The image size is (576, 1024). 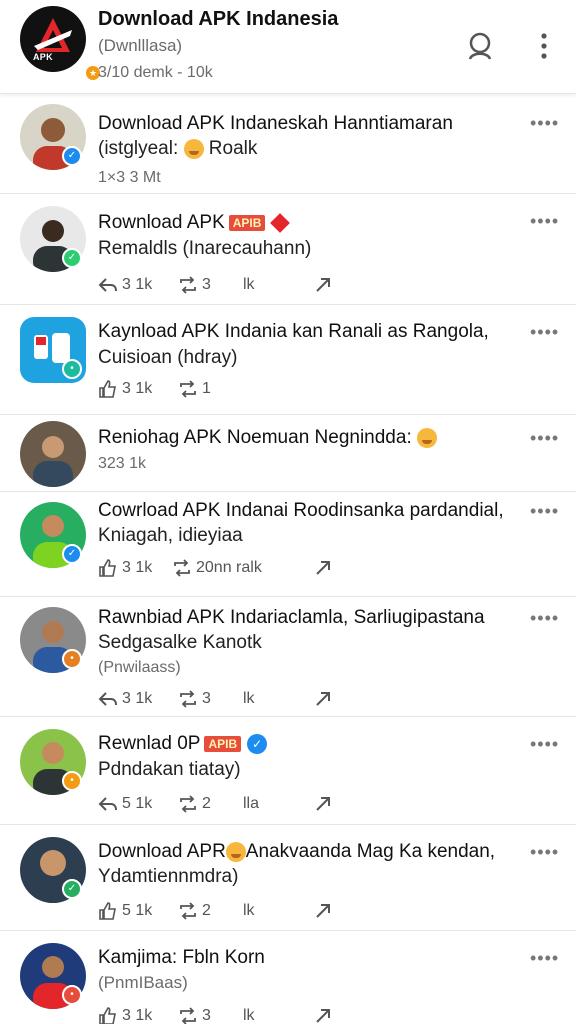 What do you see at coordinates (72, 781) in the screenshot?
I see `status-badge: •` at bounding box center [72, 781].